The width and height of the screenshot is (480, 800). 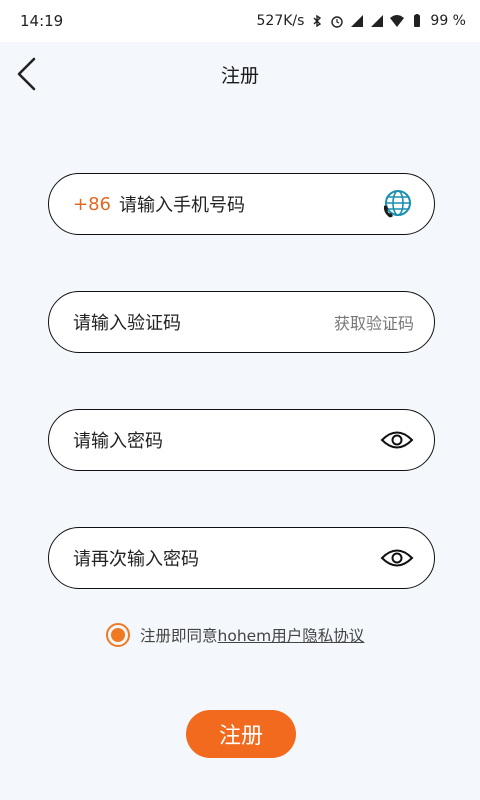 I want to click on phone-input-placeholder: 请输入手机号码, so click(x=249, y=204).